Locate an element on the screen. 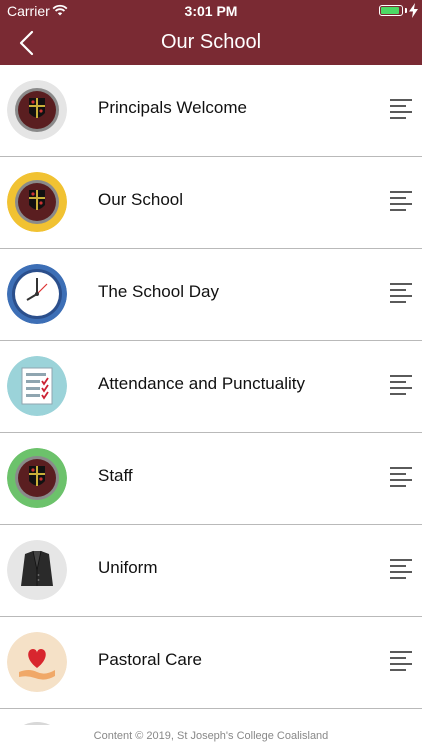 This screenshot has width=422, height=750. status-bar: Carrier 3:01 PM is located at coordinates (211, 11).